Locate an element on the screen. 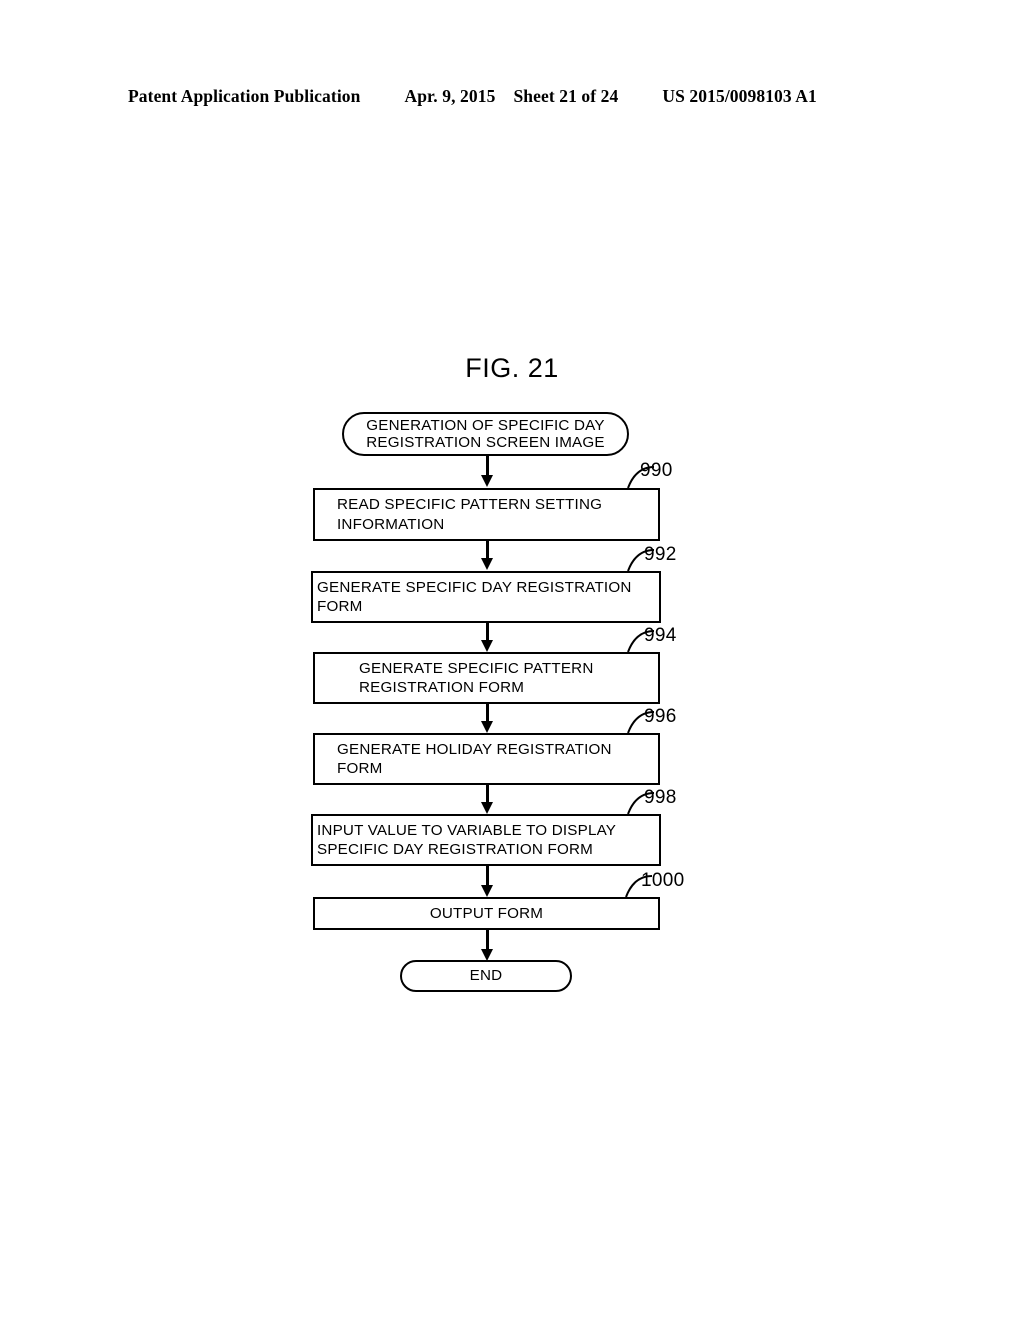 Image resolution: width=1024 pixels, height=1320 pixels. flow-node-step-992: GENERATE SPECIFIC DAY REGISTRATION FORM is located at coordinates (486, 597).